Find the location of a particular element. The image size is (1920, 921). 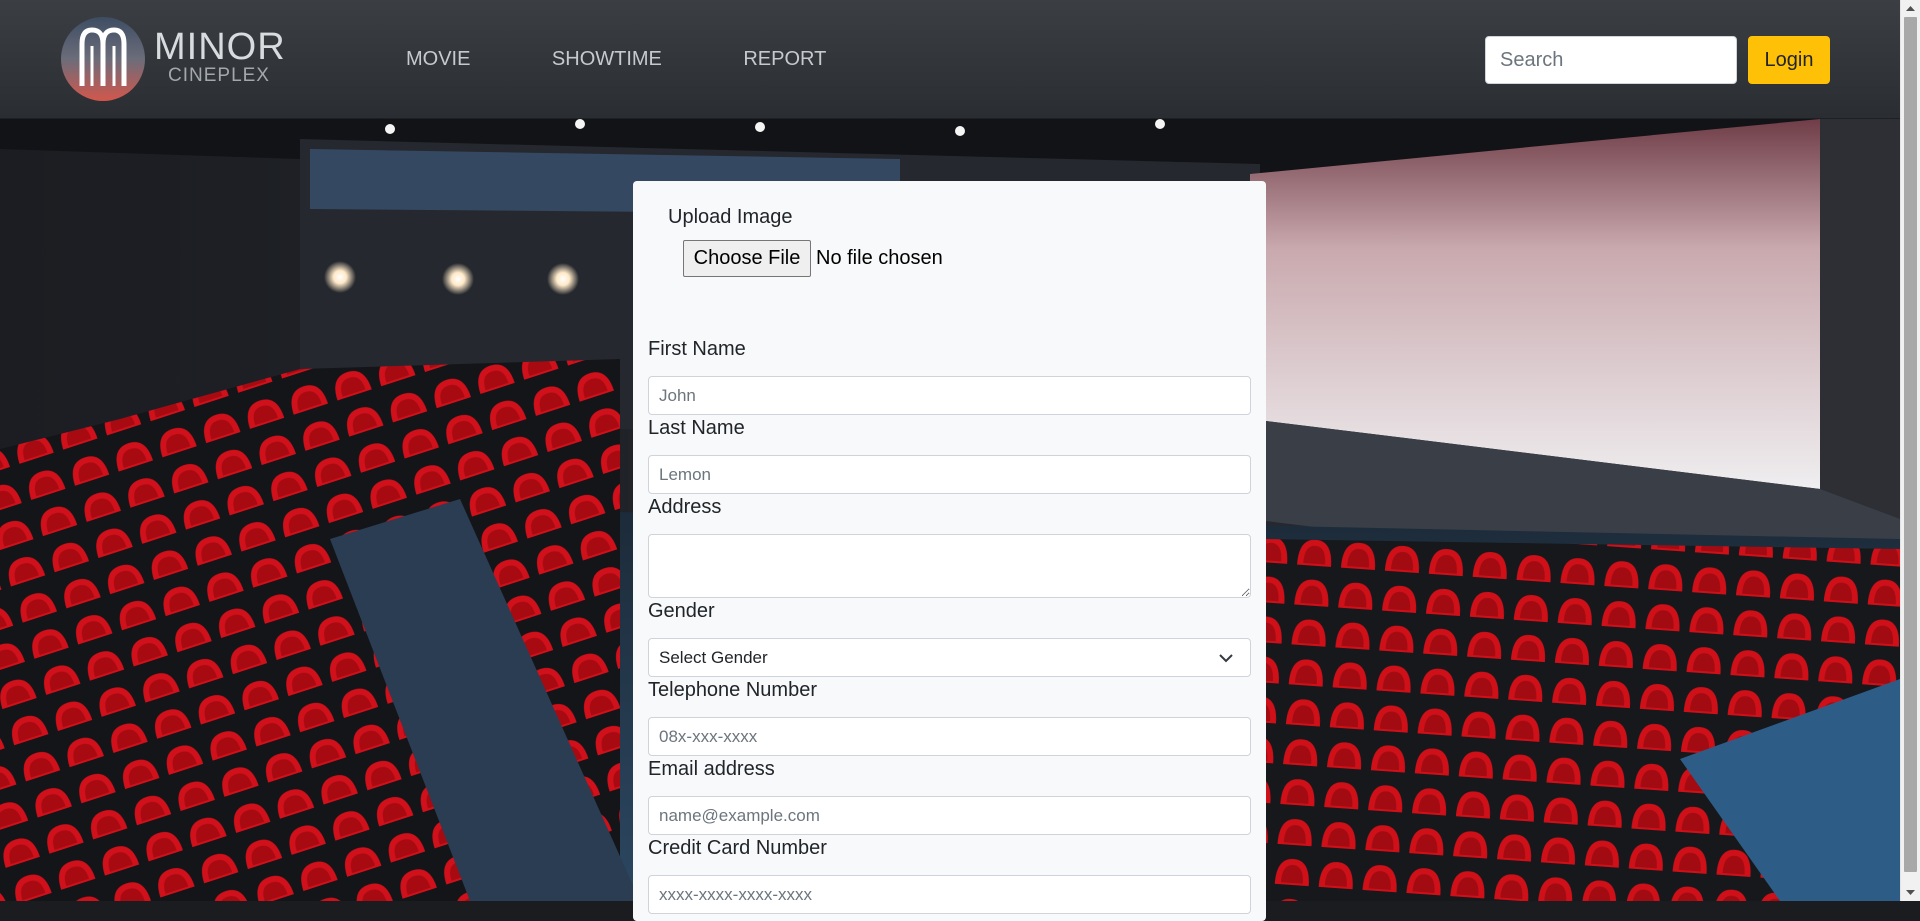

minor-cineplex-logo-icon is located at coordinates (103, 59).